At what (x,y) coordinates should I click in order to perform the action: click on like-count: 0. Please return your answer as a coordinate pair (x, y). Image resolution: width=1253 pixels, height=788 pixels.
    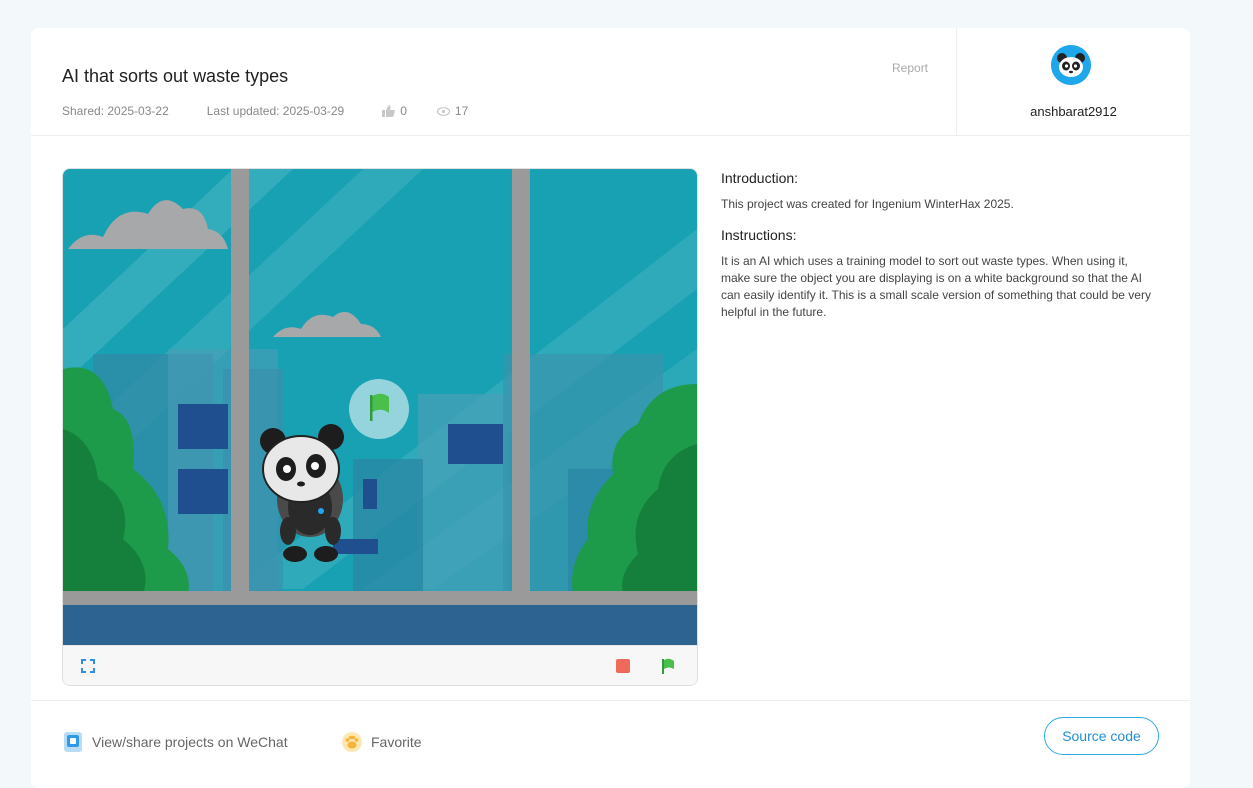
    Looking at the image, I should click on (403, 111).